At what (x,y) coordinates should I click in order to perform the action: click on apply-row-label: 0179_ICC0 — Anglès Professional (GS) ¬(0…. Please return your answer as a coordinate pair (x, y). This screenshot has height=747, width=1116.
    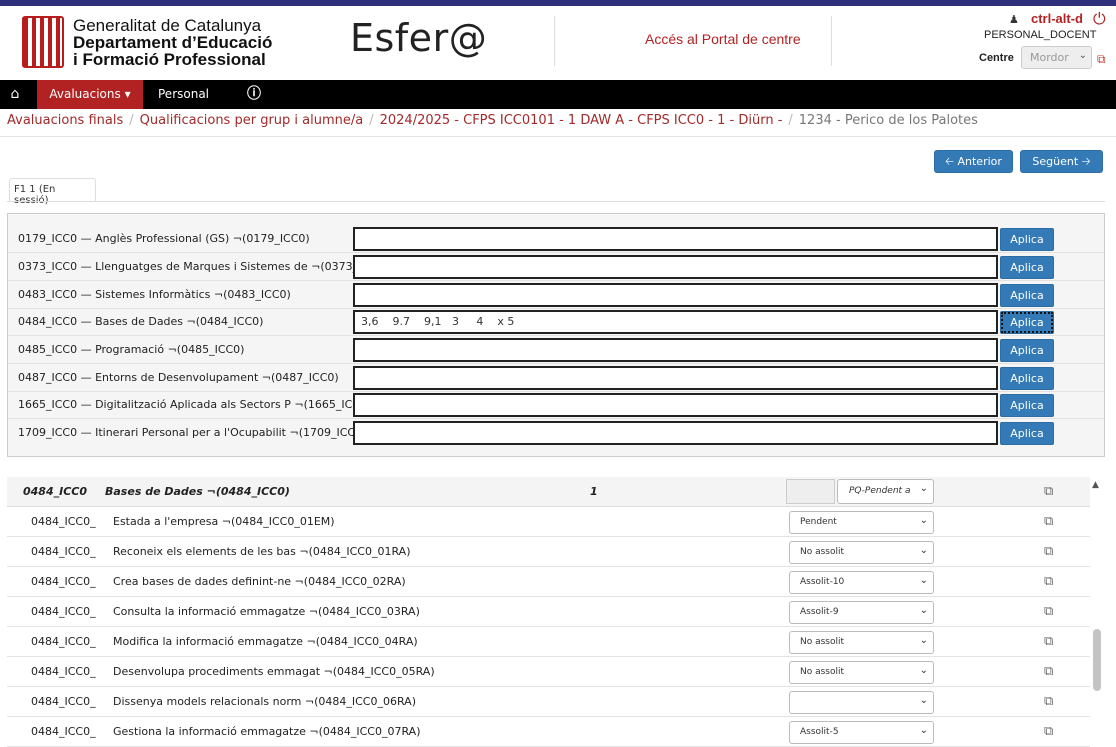
    Looking at the image, I should click on (164, 238).